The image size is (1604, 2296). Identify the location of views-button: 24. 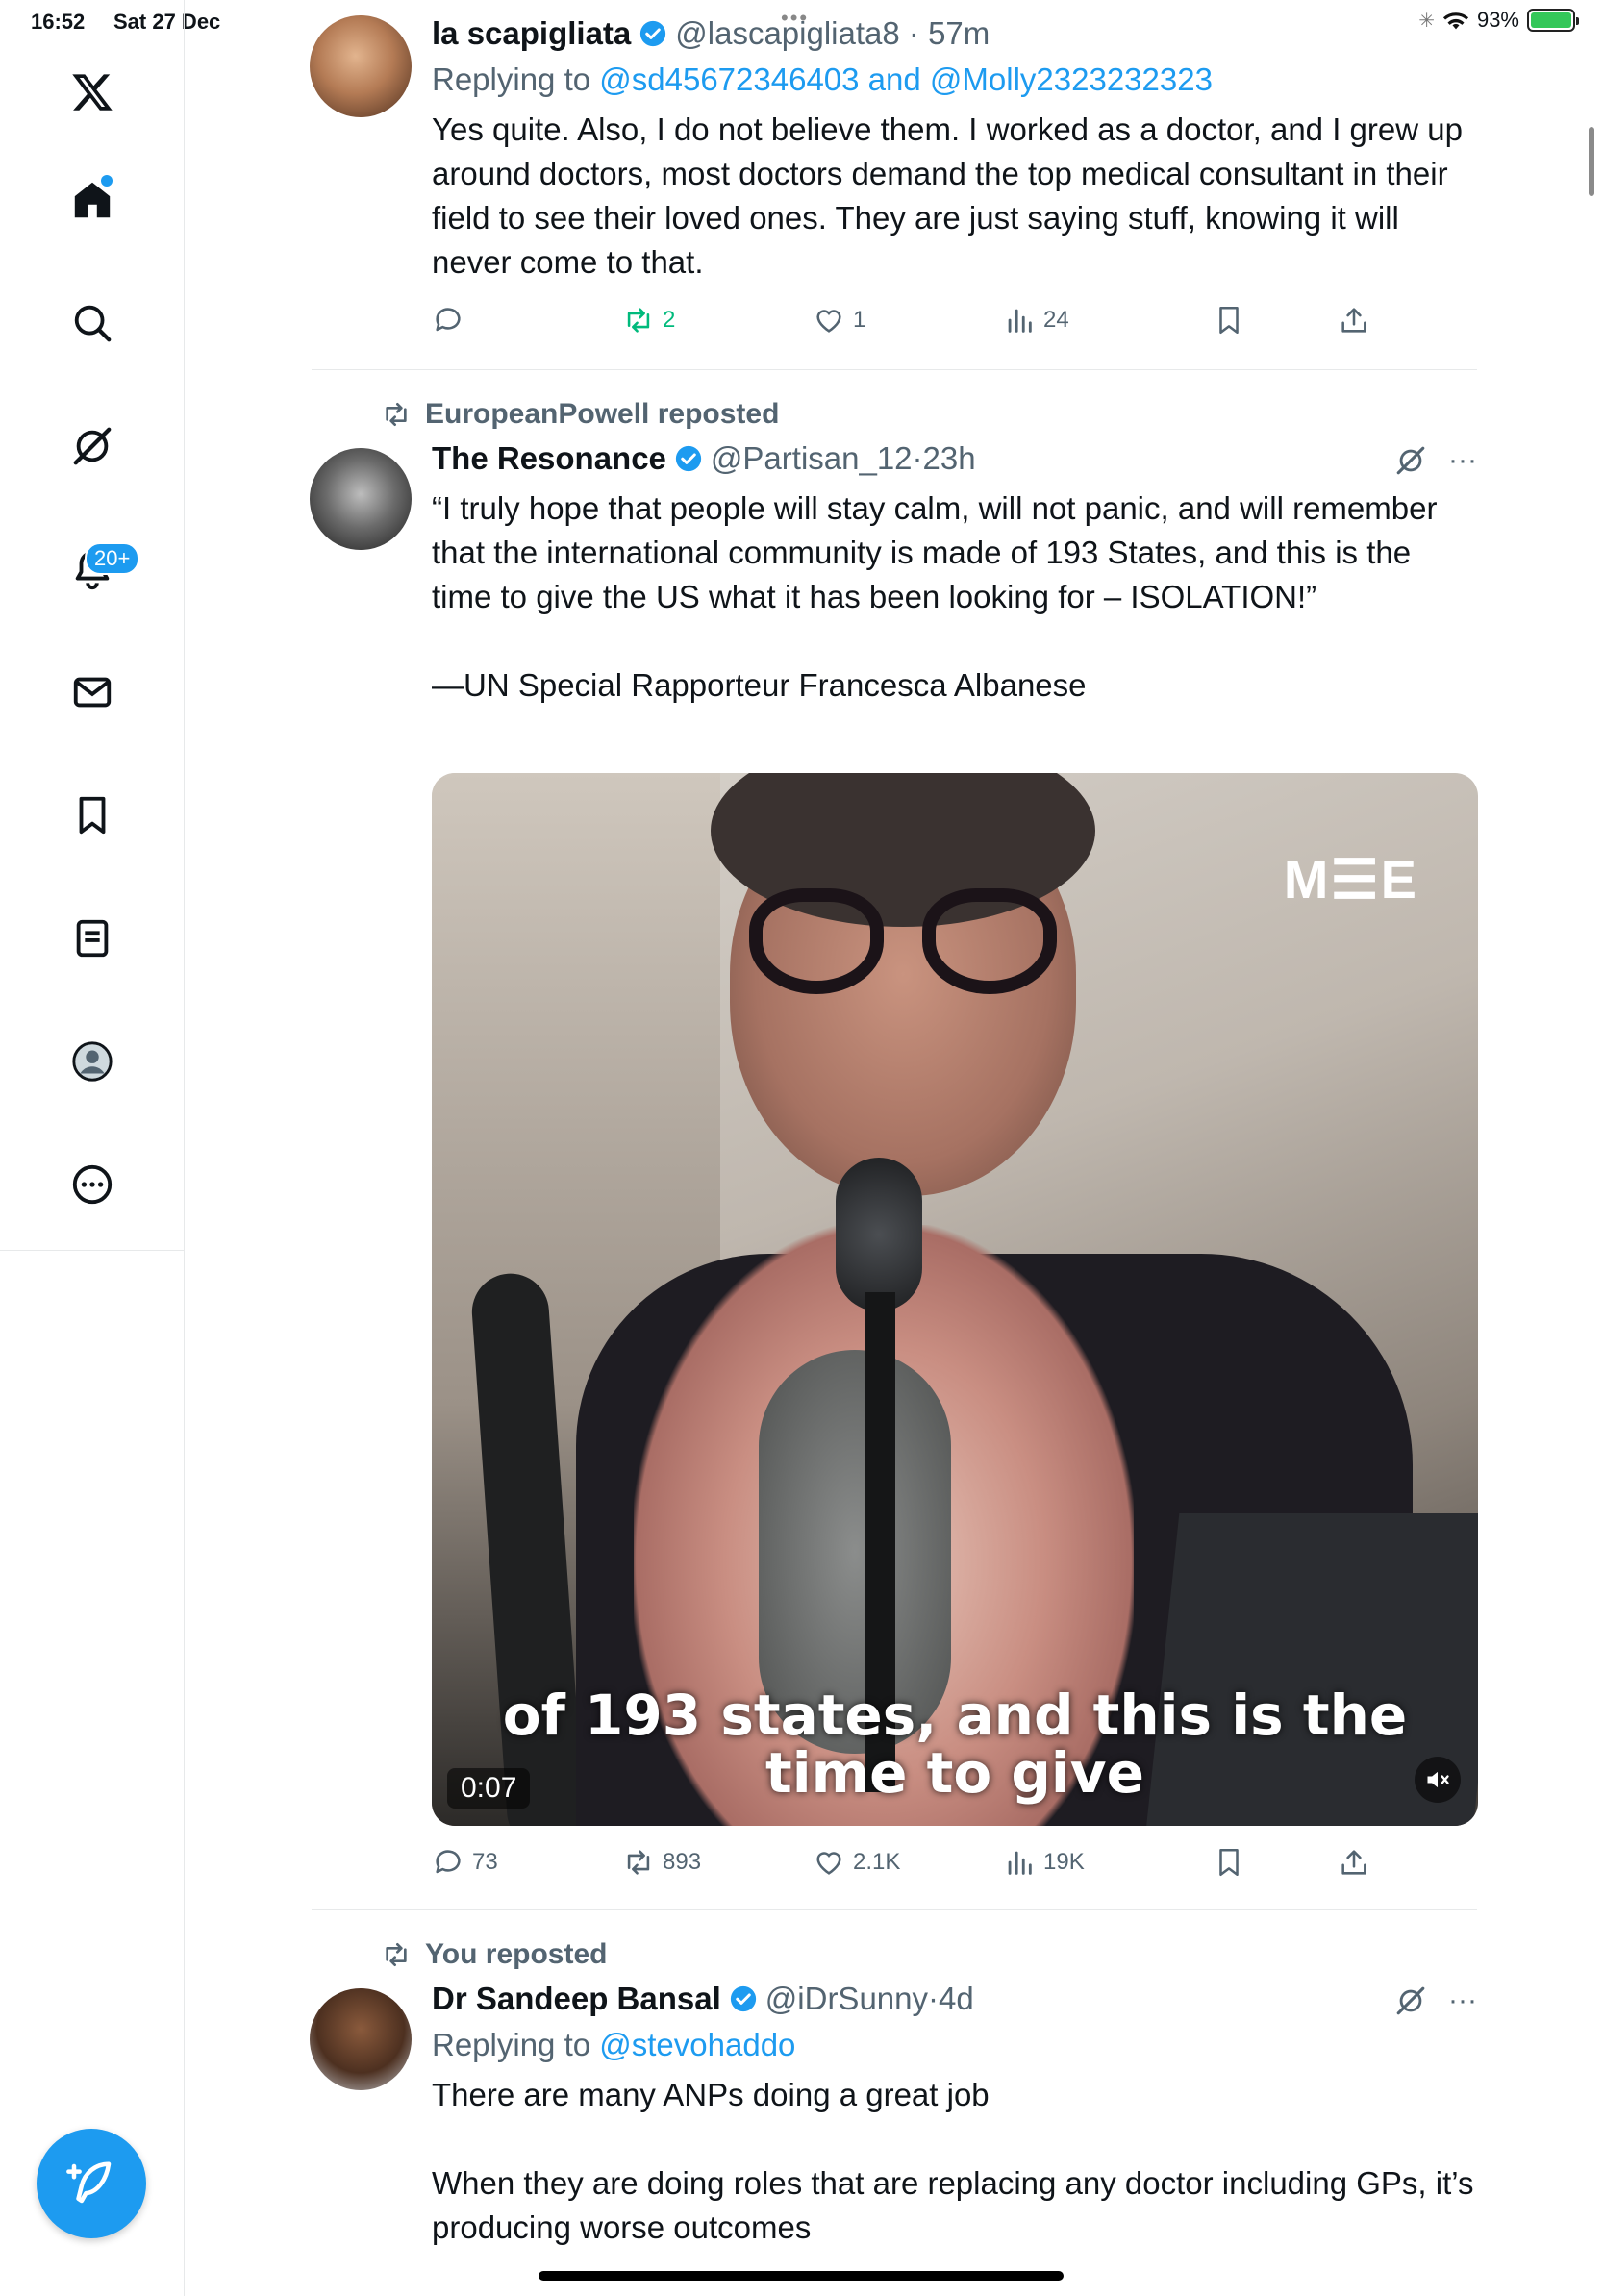
(1036, 320).